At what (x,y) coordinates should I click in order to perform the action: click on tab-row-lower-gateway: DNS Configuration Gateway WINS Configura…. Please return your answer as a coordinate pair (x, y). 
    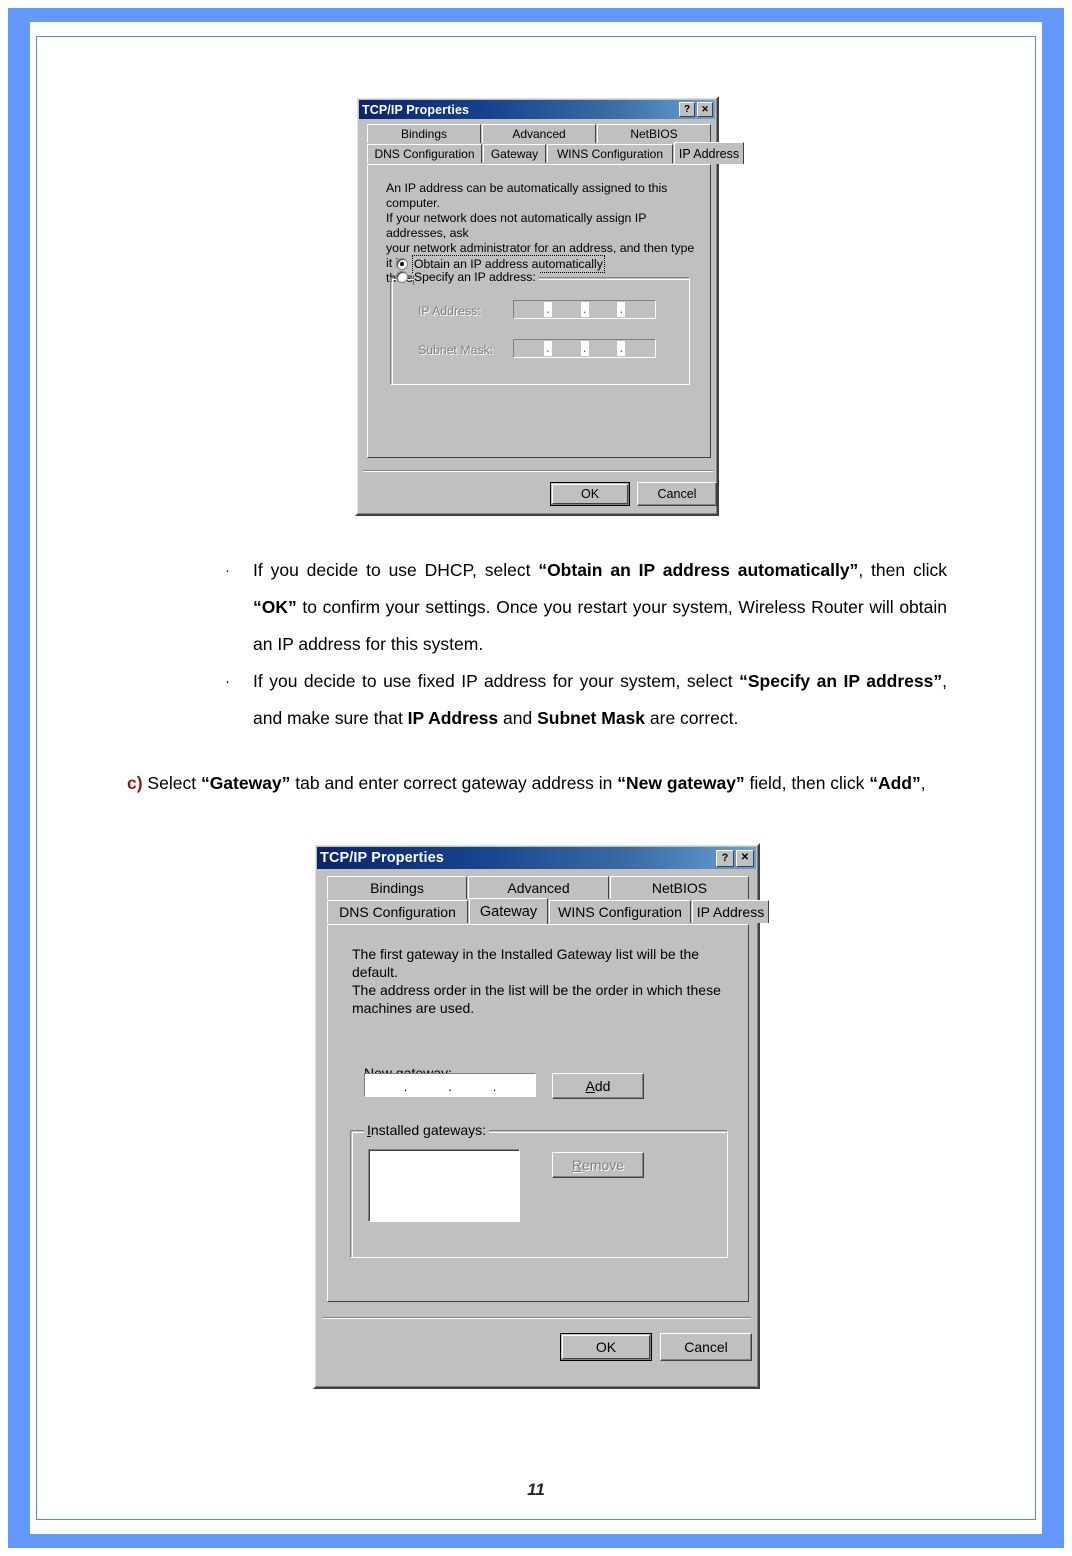
    Looking at the image, I should click on (548, 911).